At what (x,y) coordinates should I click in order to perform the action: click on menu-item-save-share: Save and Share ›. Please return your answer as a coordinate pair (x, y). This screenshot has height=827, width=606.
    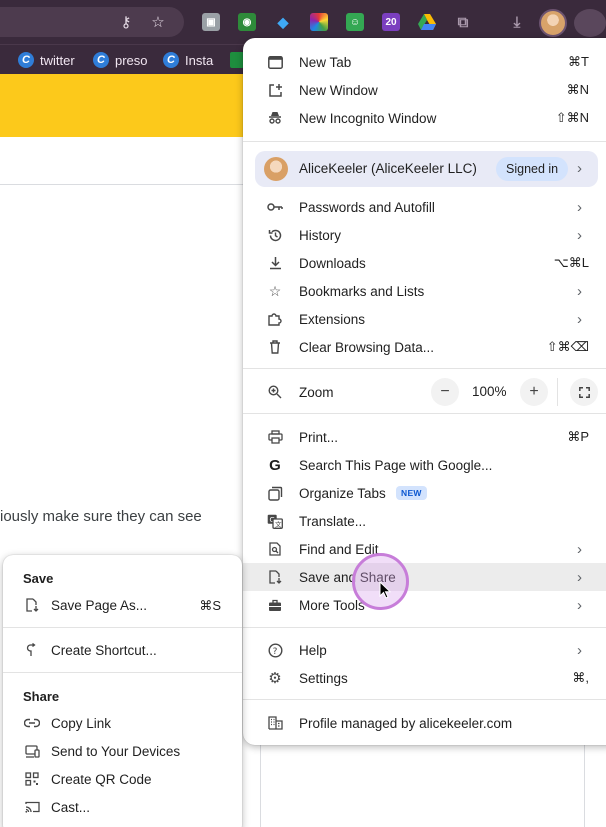
    Looking at the image, I should click on (424, 577).